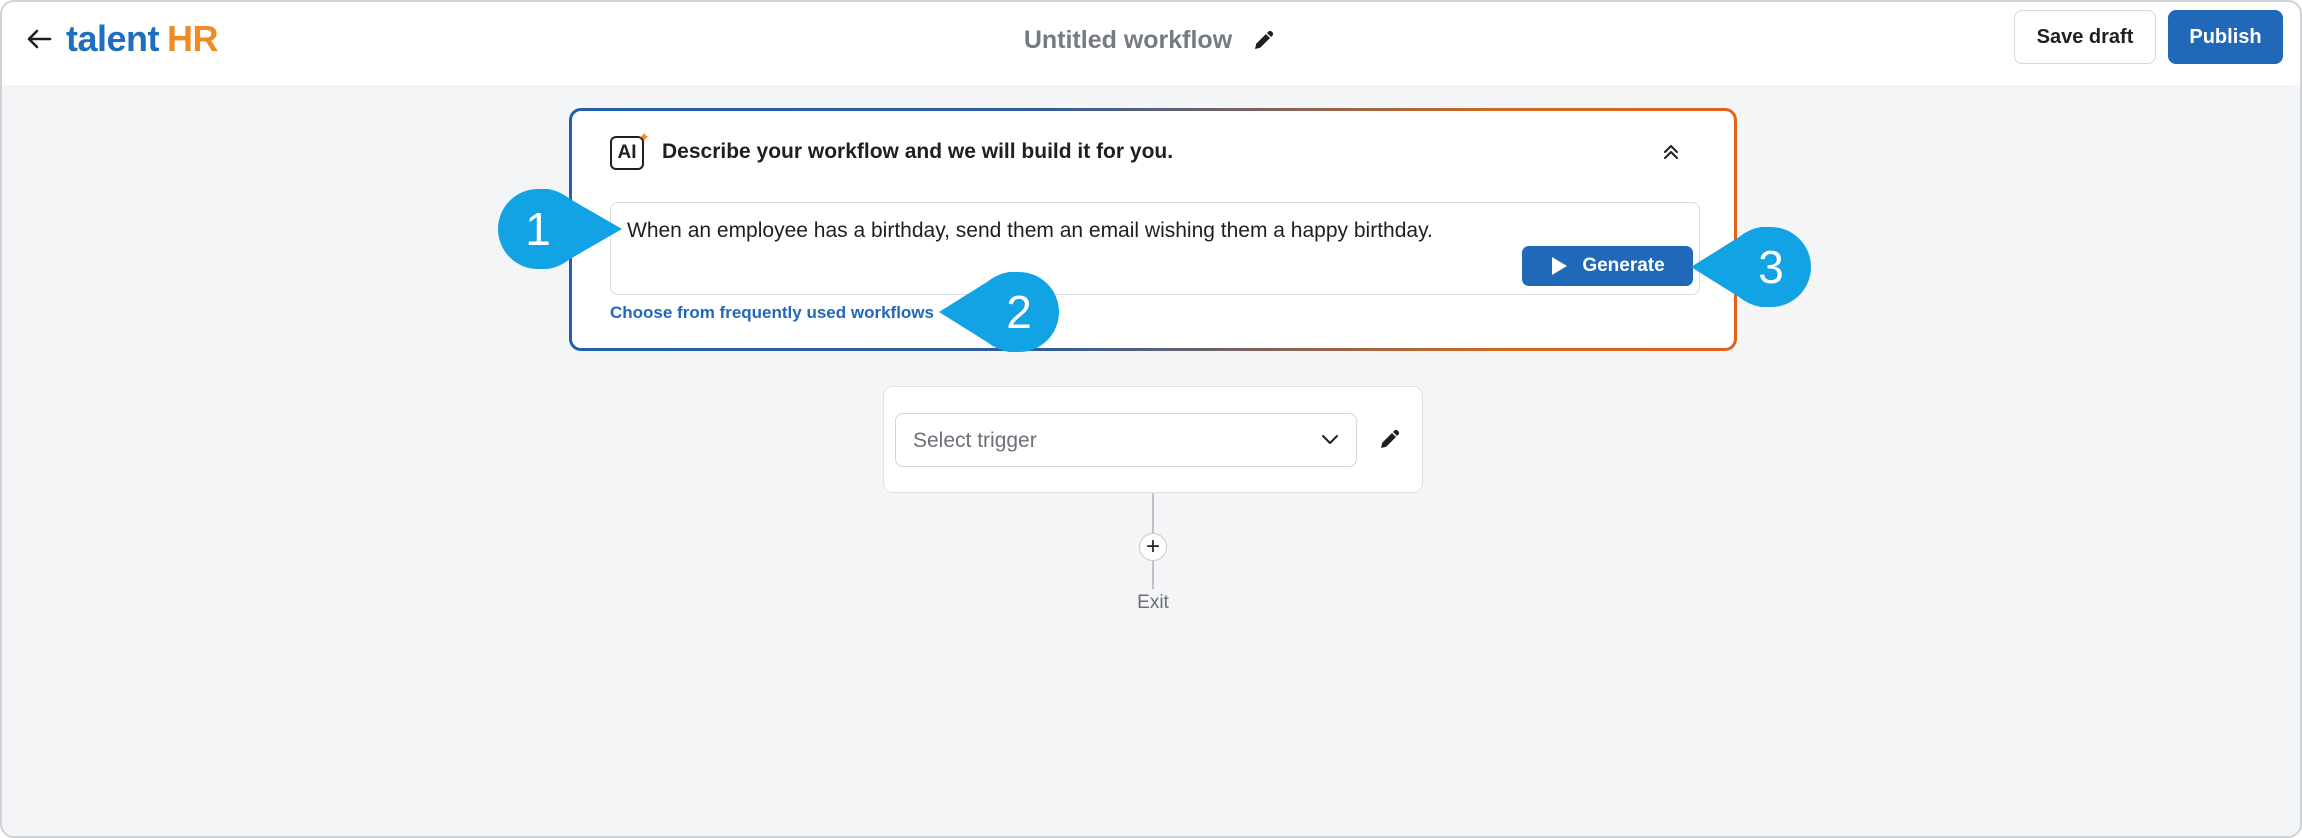  What do you see at coordinates (1128, 39) in the screenshot?
I see `workflow-title: Untitled workflow` at bounding box center [1128, 39].